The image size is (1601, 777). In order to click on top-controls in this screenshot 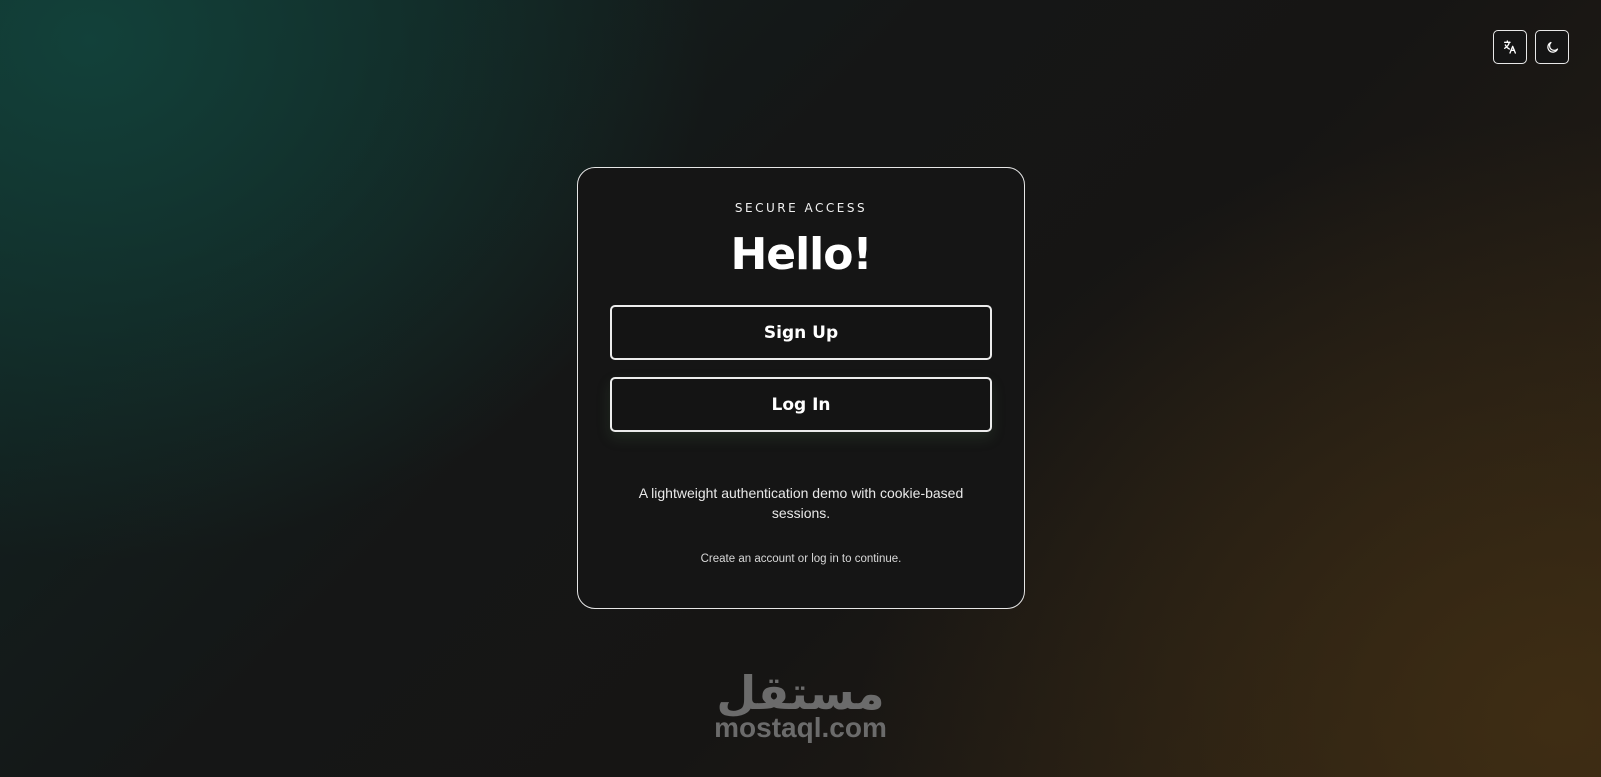, I will do `click(1531, 47)`.